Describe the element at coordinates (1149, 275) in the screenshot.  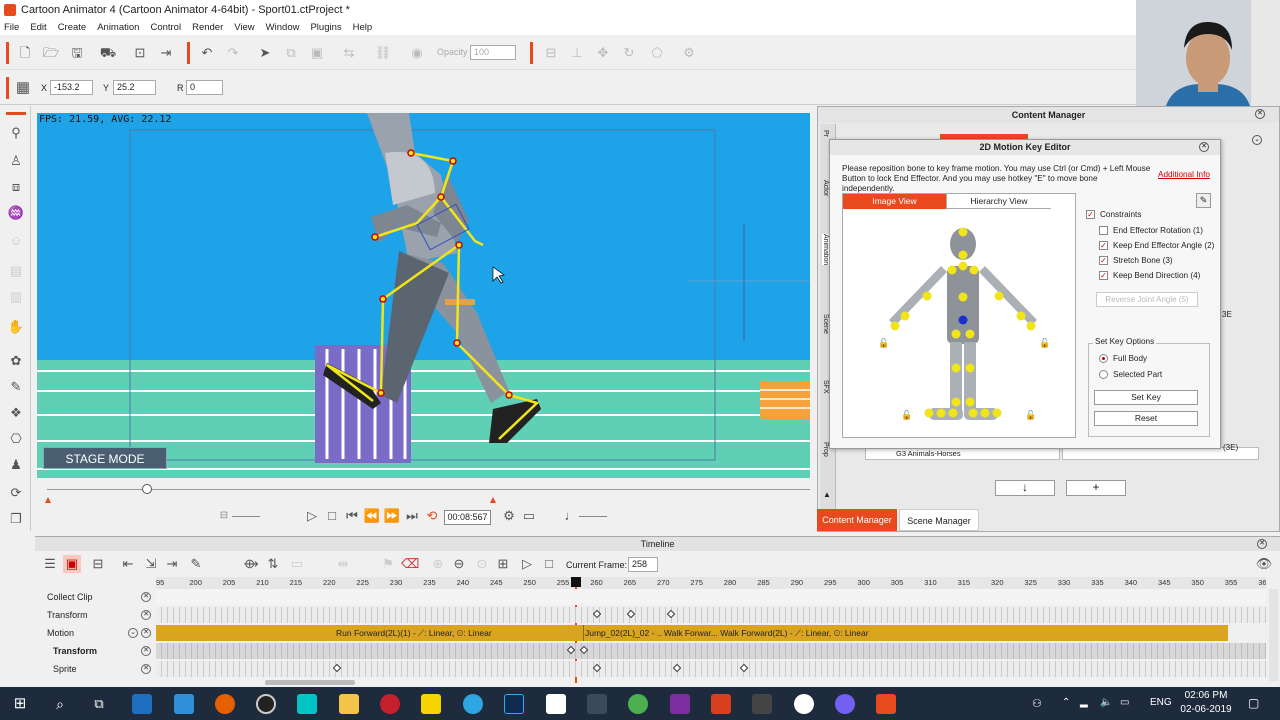
I see `keep-bend-direction-option: ✓ Keep Bend Direction (4)` at that location.